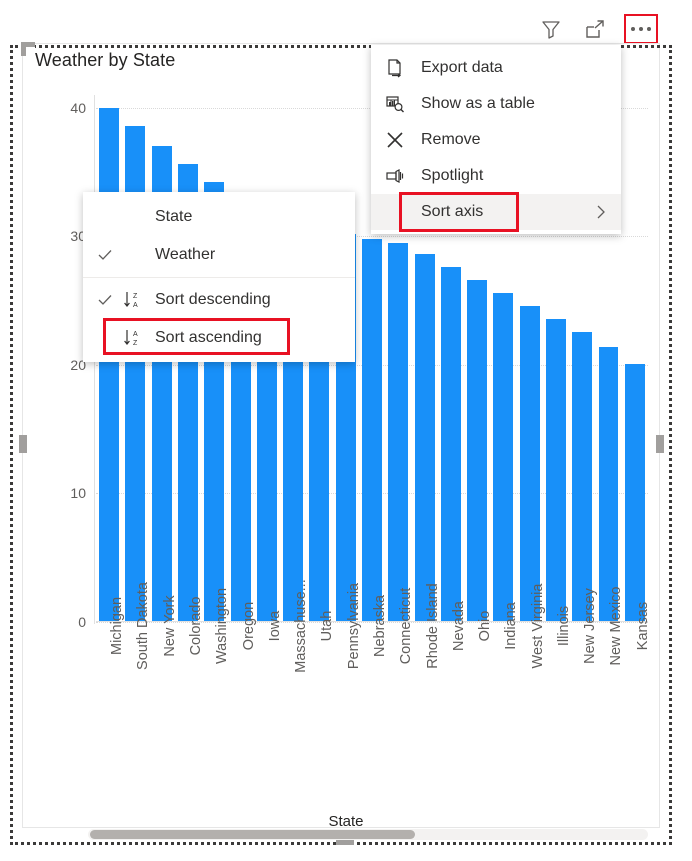 This screenshot has height=861, width=692. Describe the element at coordinates (478, 103) in the screenshot. I see `menu-item-label: Show as a table` at that location.